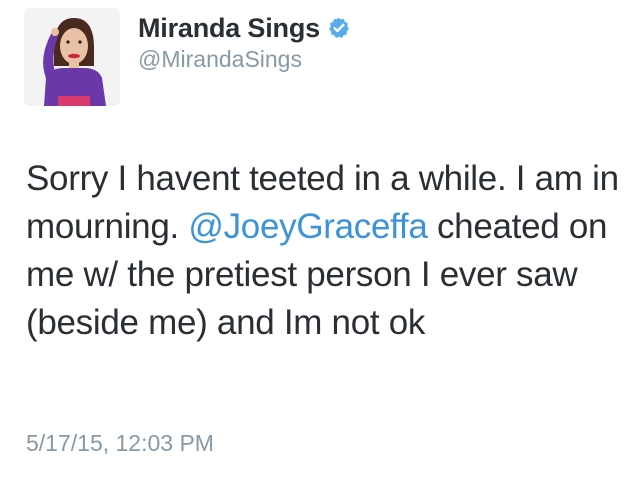 The height and width of the screenshot is (487, 640). Describe the element at coordinates (229, 28) in the screenshot. I see `display-name: Miranda Sings` at that location.